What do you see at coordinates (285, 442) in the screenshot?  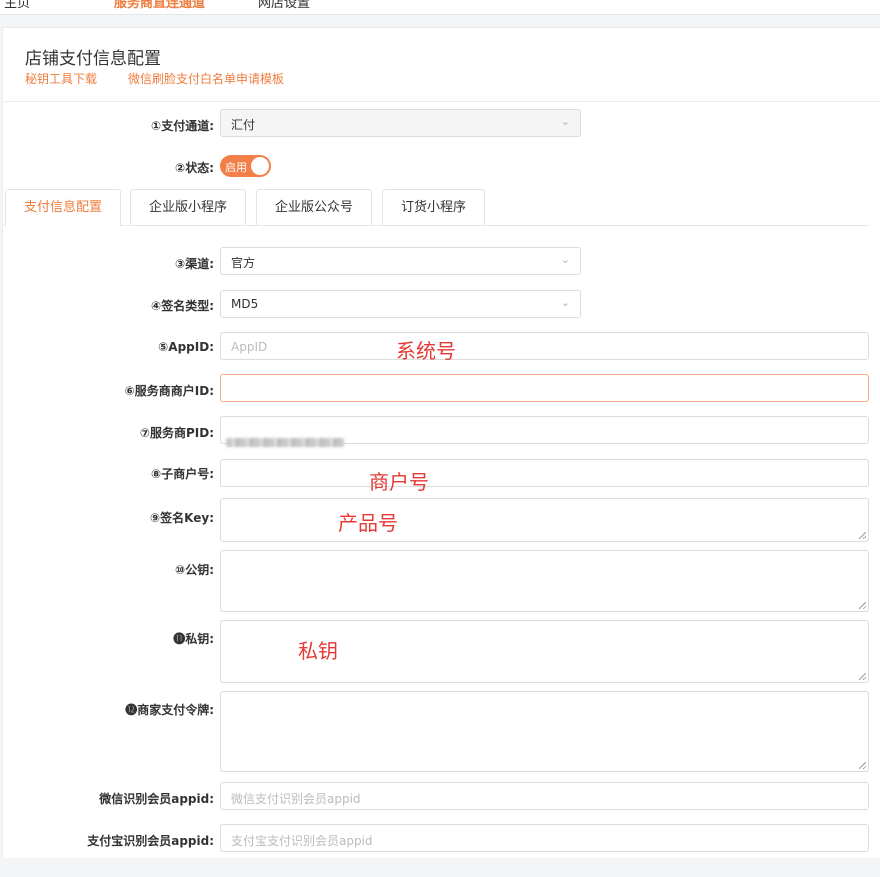 I see `redacted-sub-mchid-value` at bounding box center [285, 442].